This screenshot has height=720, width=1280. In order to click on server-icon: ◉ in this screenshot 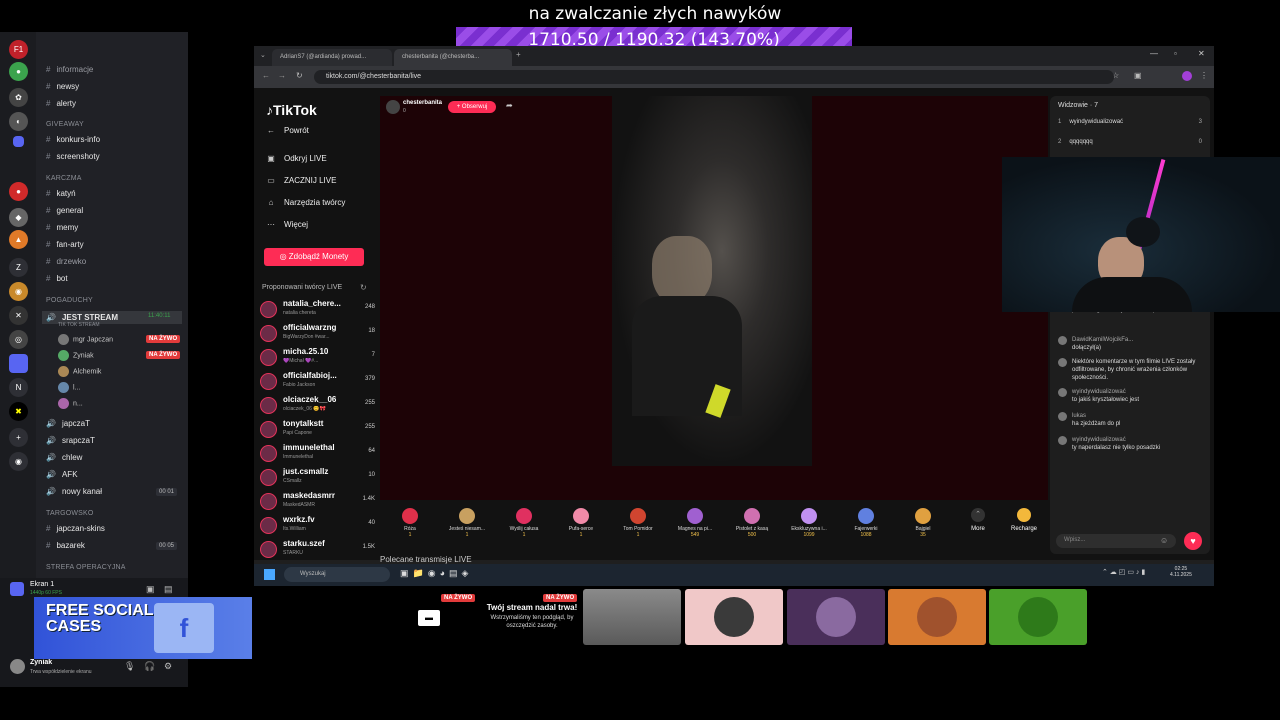, I will do `click(18, 291)`.